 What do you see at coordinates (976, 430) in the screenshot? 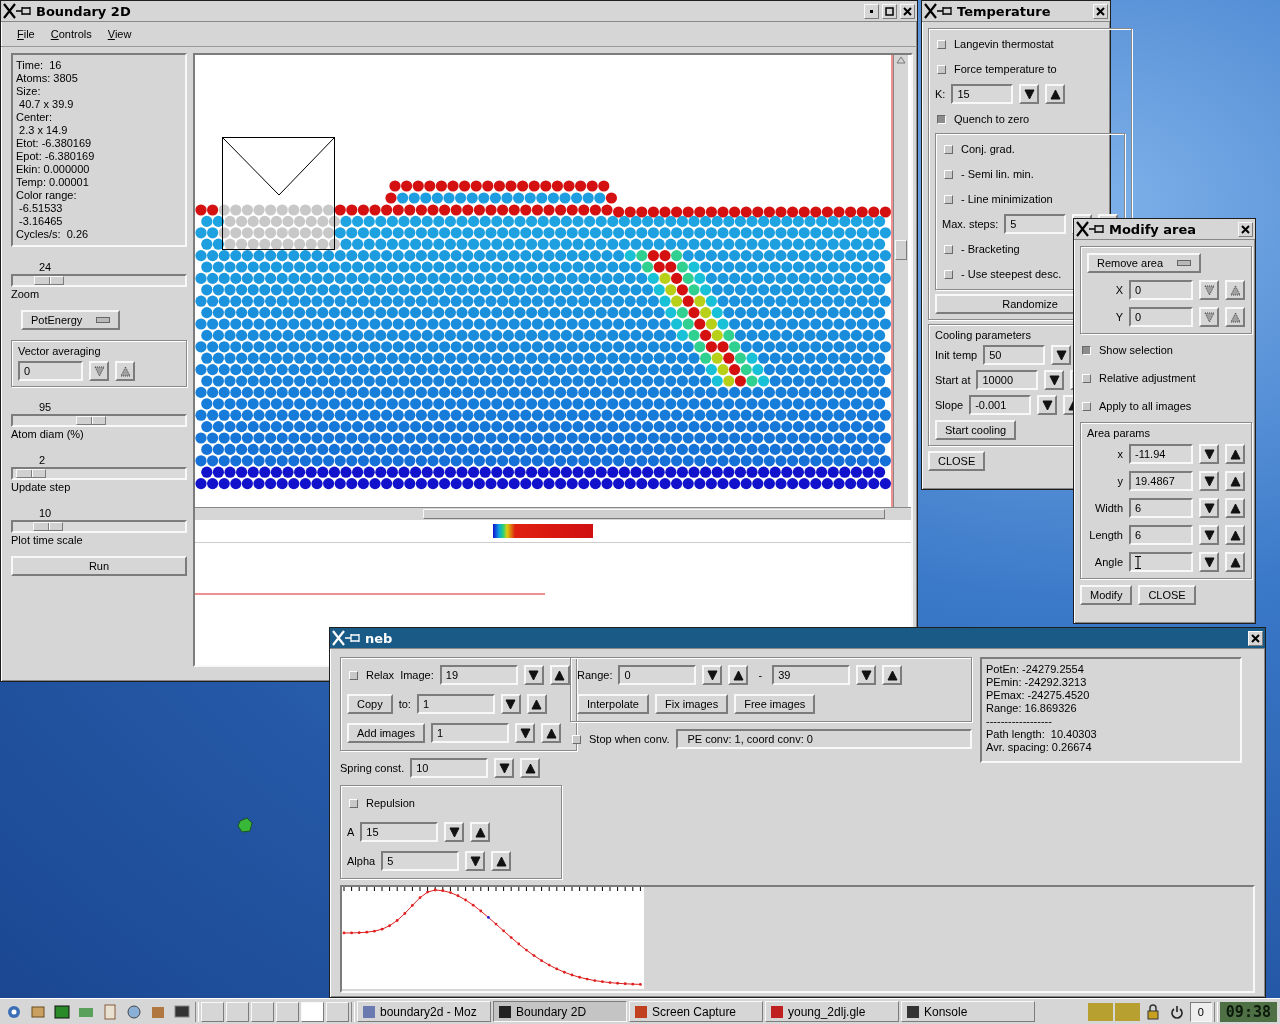
I see `push-button: Start cooling` at bounding box center [976, 430].